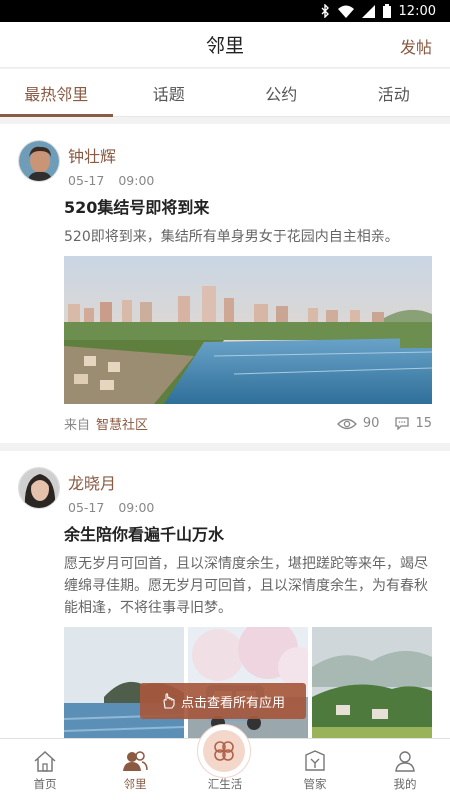  I want to click on author-name: 钟壮辉, so click(111, 155).